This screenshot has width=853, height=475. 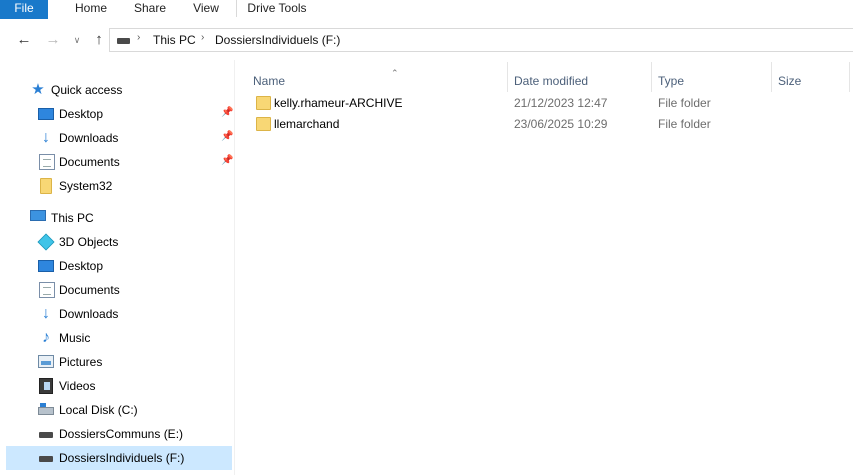 I want to click on 3d-objects-icon, so click(x=46, y=242).